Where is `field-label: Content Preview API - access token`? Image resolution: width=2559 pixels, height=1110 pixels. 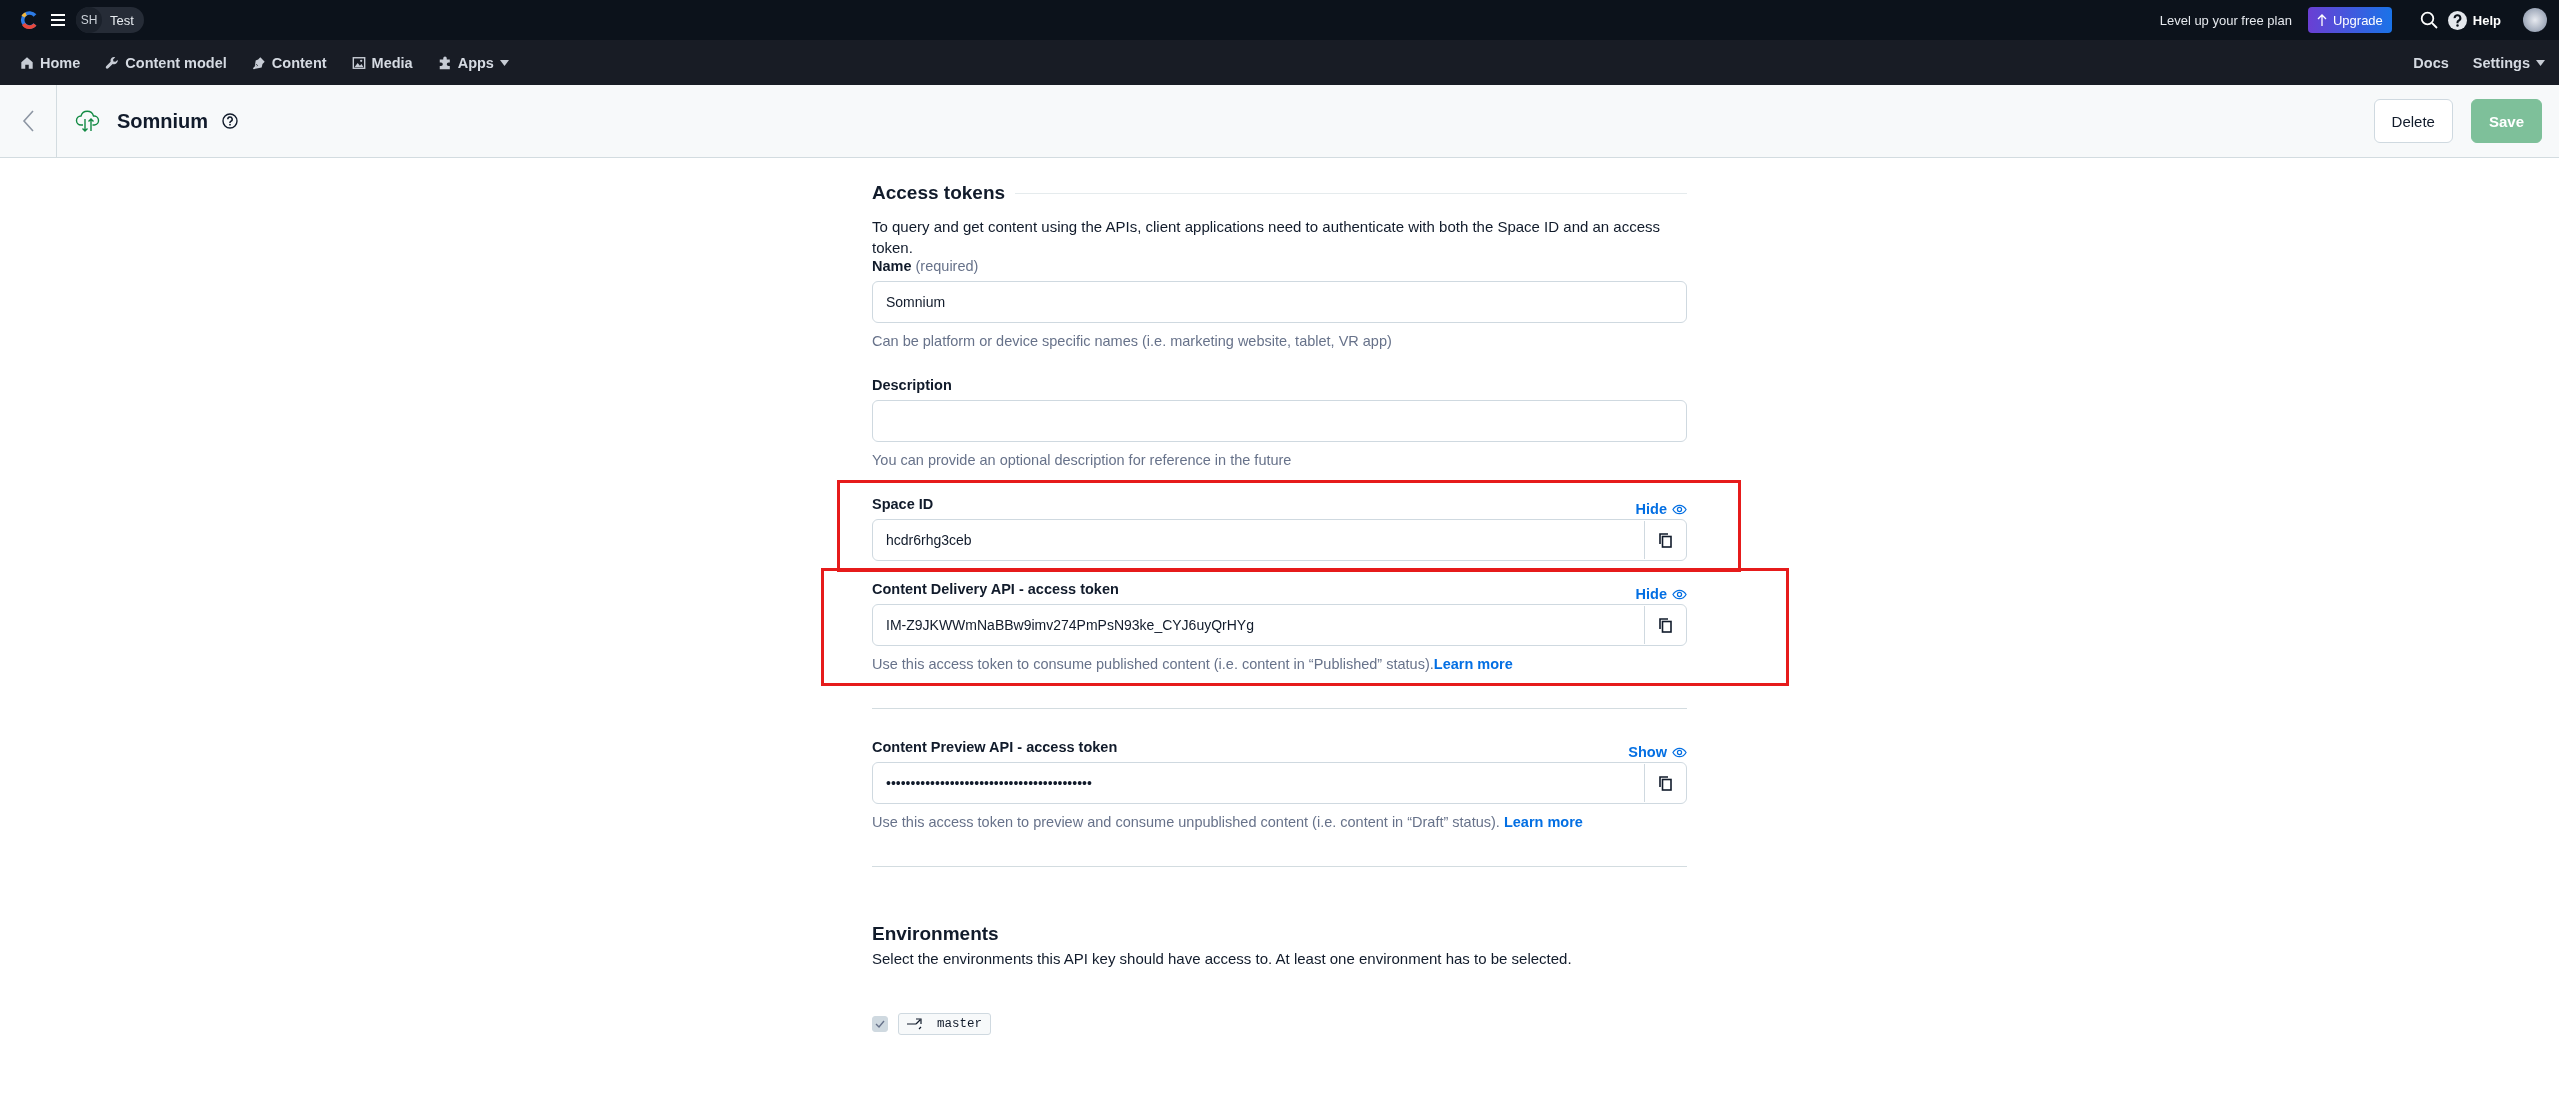
field-label: Content Preview API - access token is located at coordinates (995, 747).